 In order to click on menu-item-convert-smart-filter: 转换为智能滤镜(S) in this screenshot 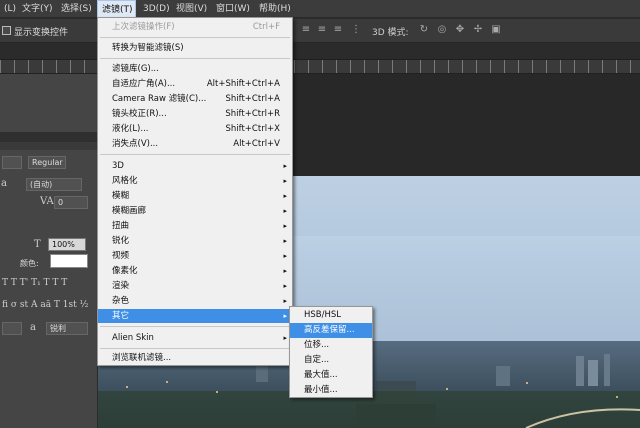, I will do `click(195, 48)`.